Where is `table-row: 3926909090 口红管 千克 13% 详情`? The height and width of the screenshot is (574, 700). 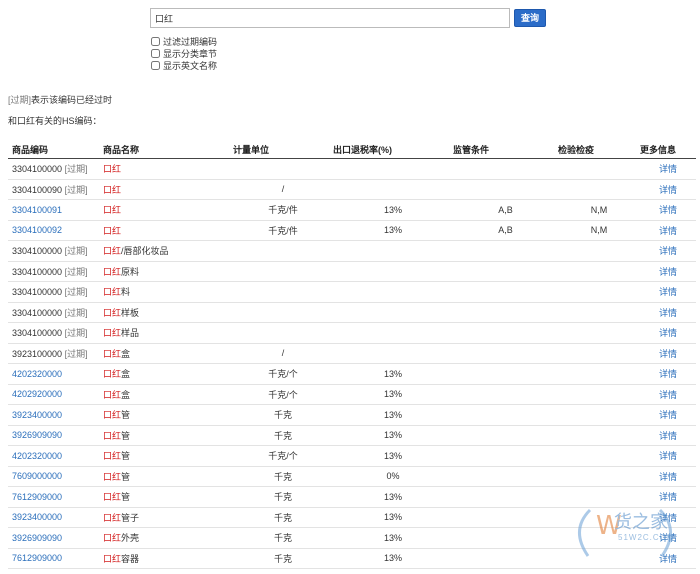 table-row: 3926909090 口红管 千克 13% 详情 is located at coordinates (352, 435).